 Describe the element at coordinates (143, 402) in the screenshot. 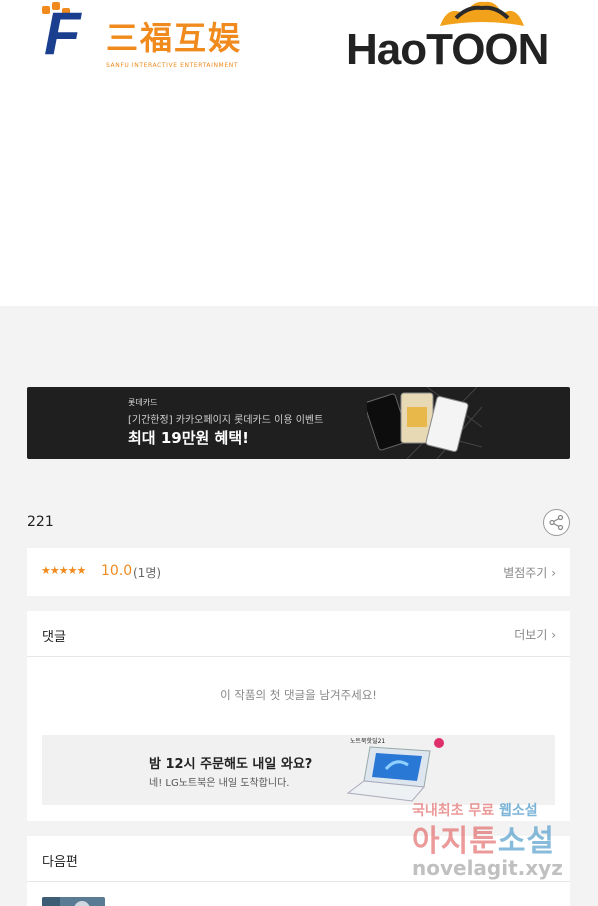

I see `banner-brand: 롯데카드` at that location.